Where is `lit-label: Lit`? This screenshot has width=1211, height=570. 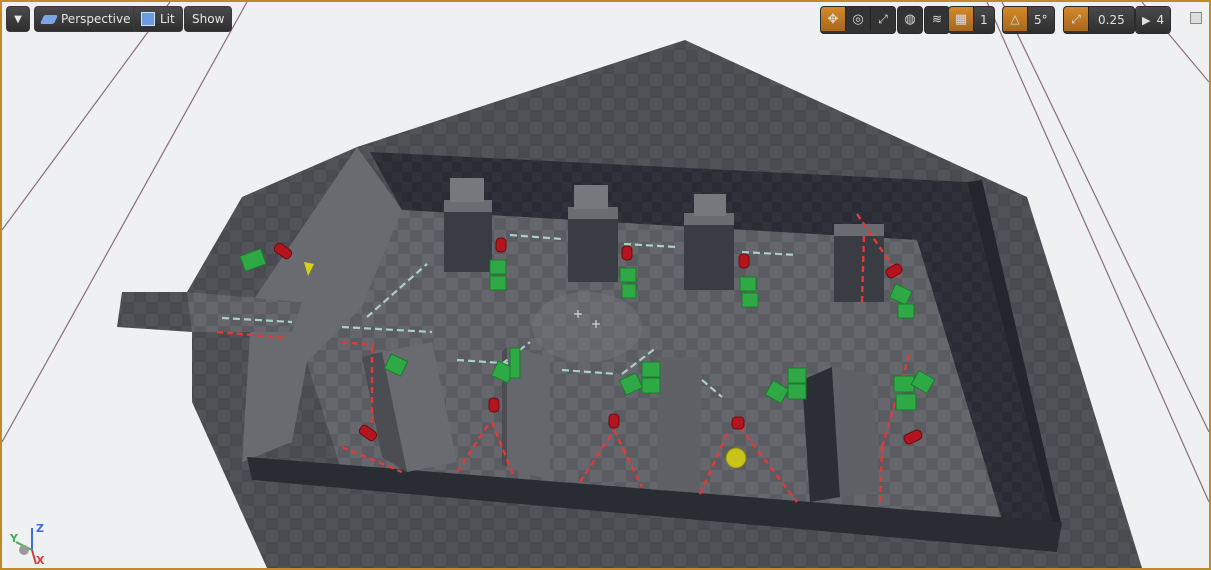 lit-label: Lit is located at coordinates (167, 19).